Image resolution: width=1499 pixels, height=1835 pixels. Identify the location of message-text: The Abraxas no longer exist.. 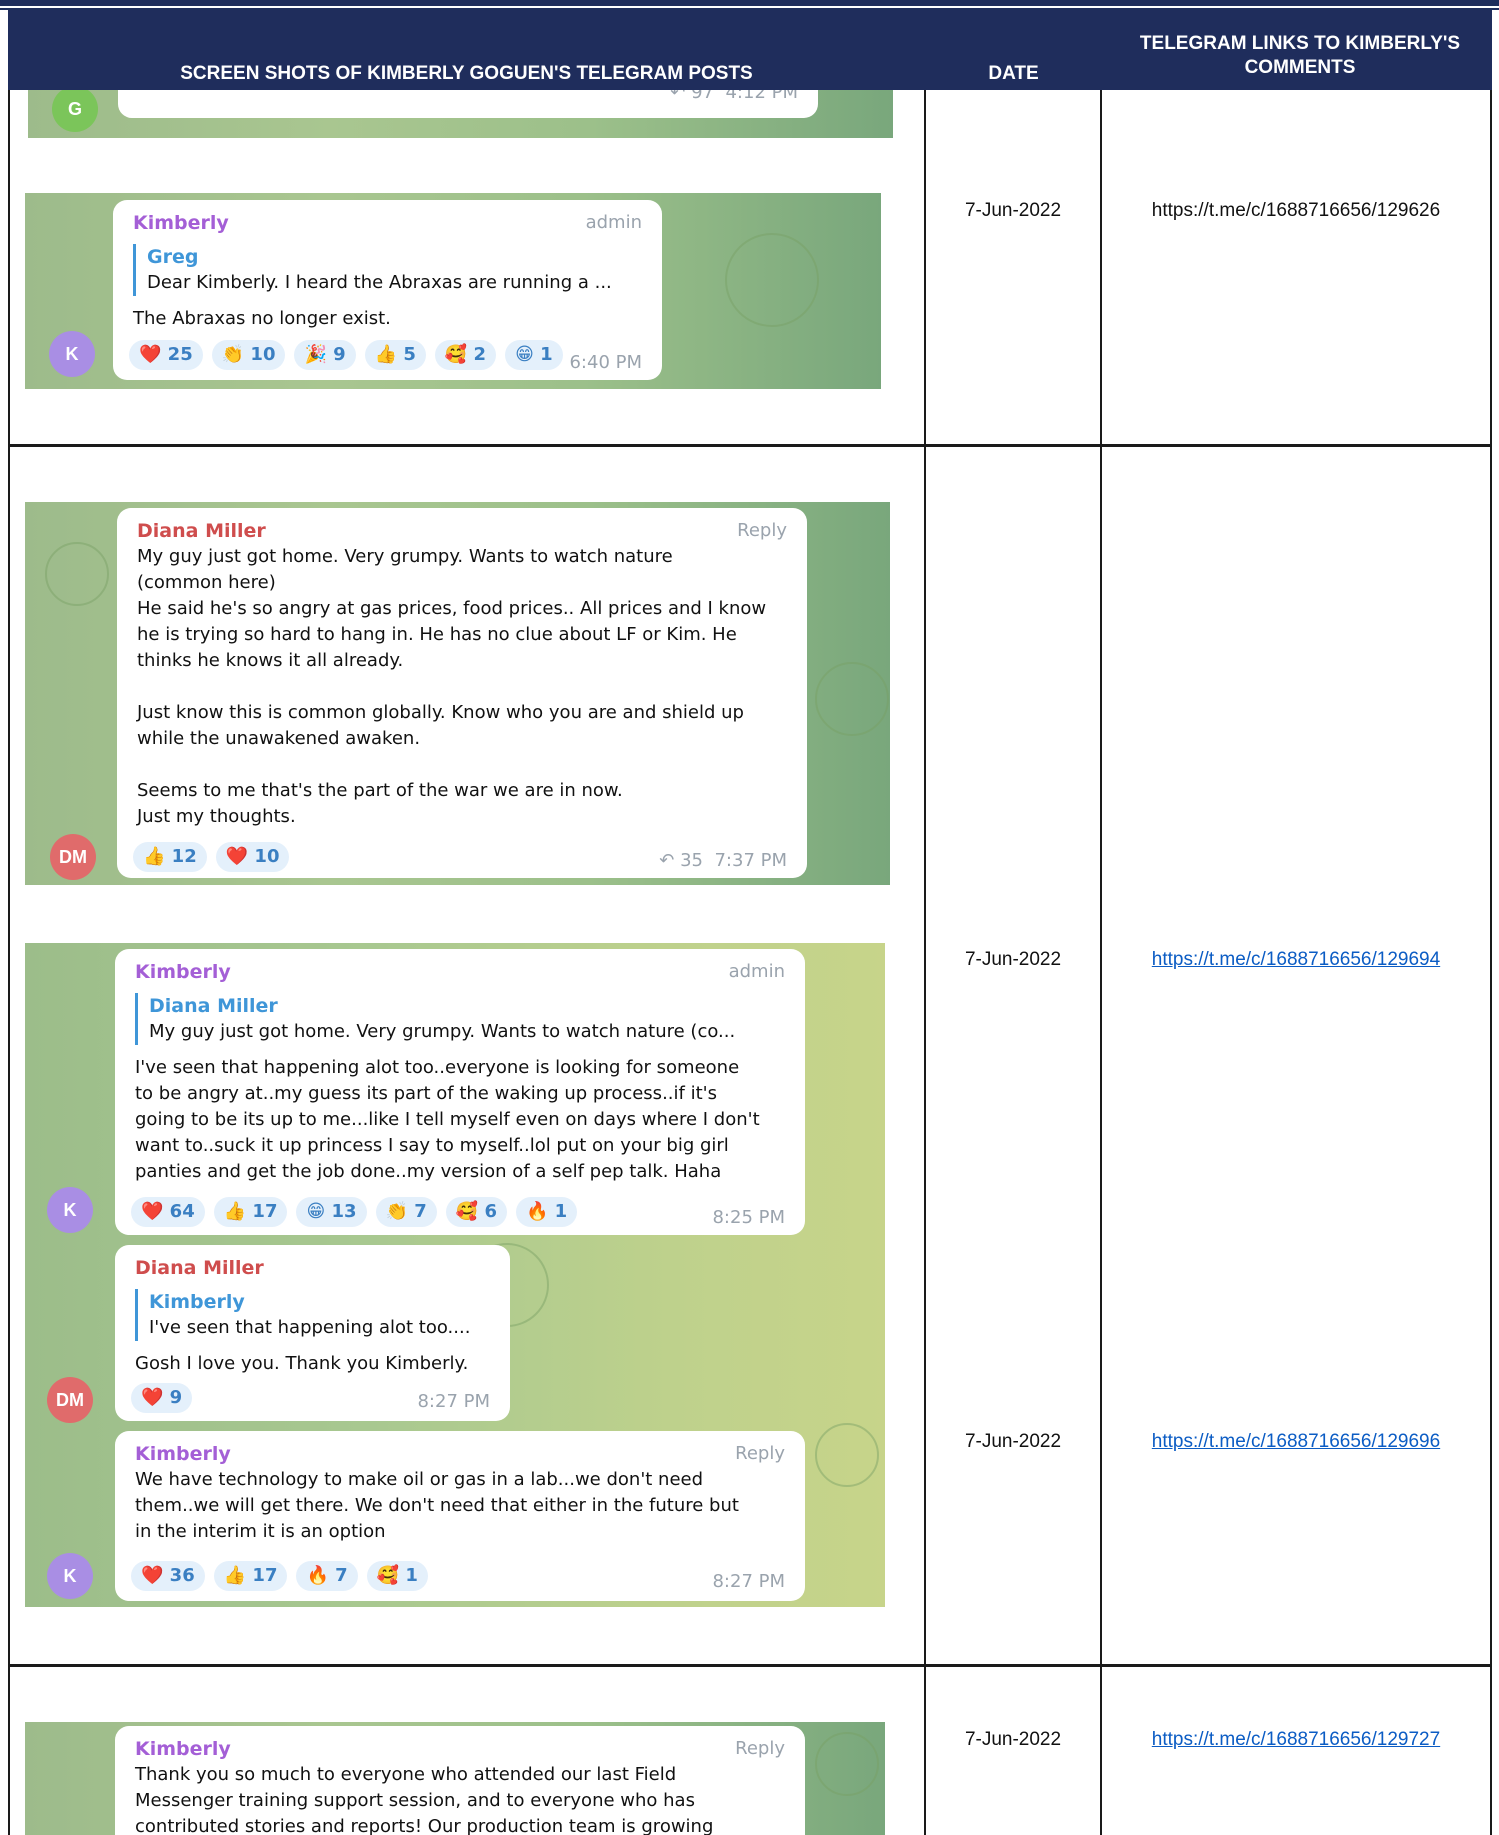
(262, 318).